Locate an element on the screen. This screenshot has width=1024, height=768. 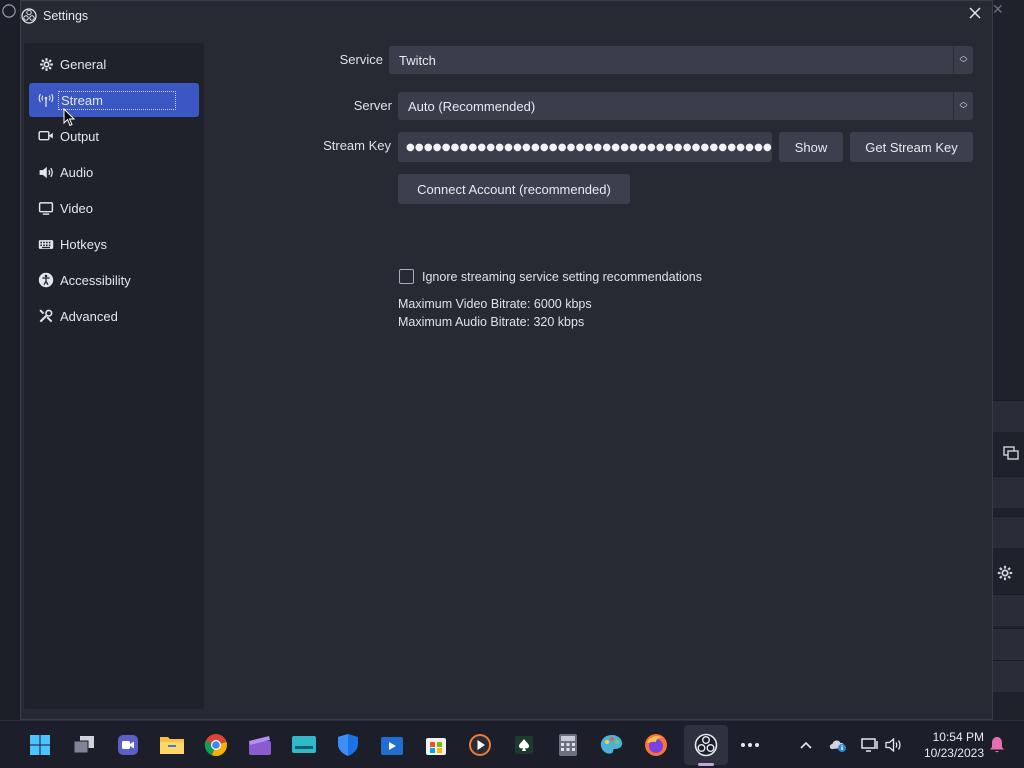
more-icon is located at coordinates (750, 745).